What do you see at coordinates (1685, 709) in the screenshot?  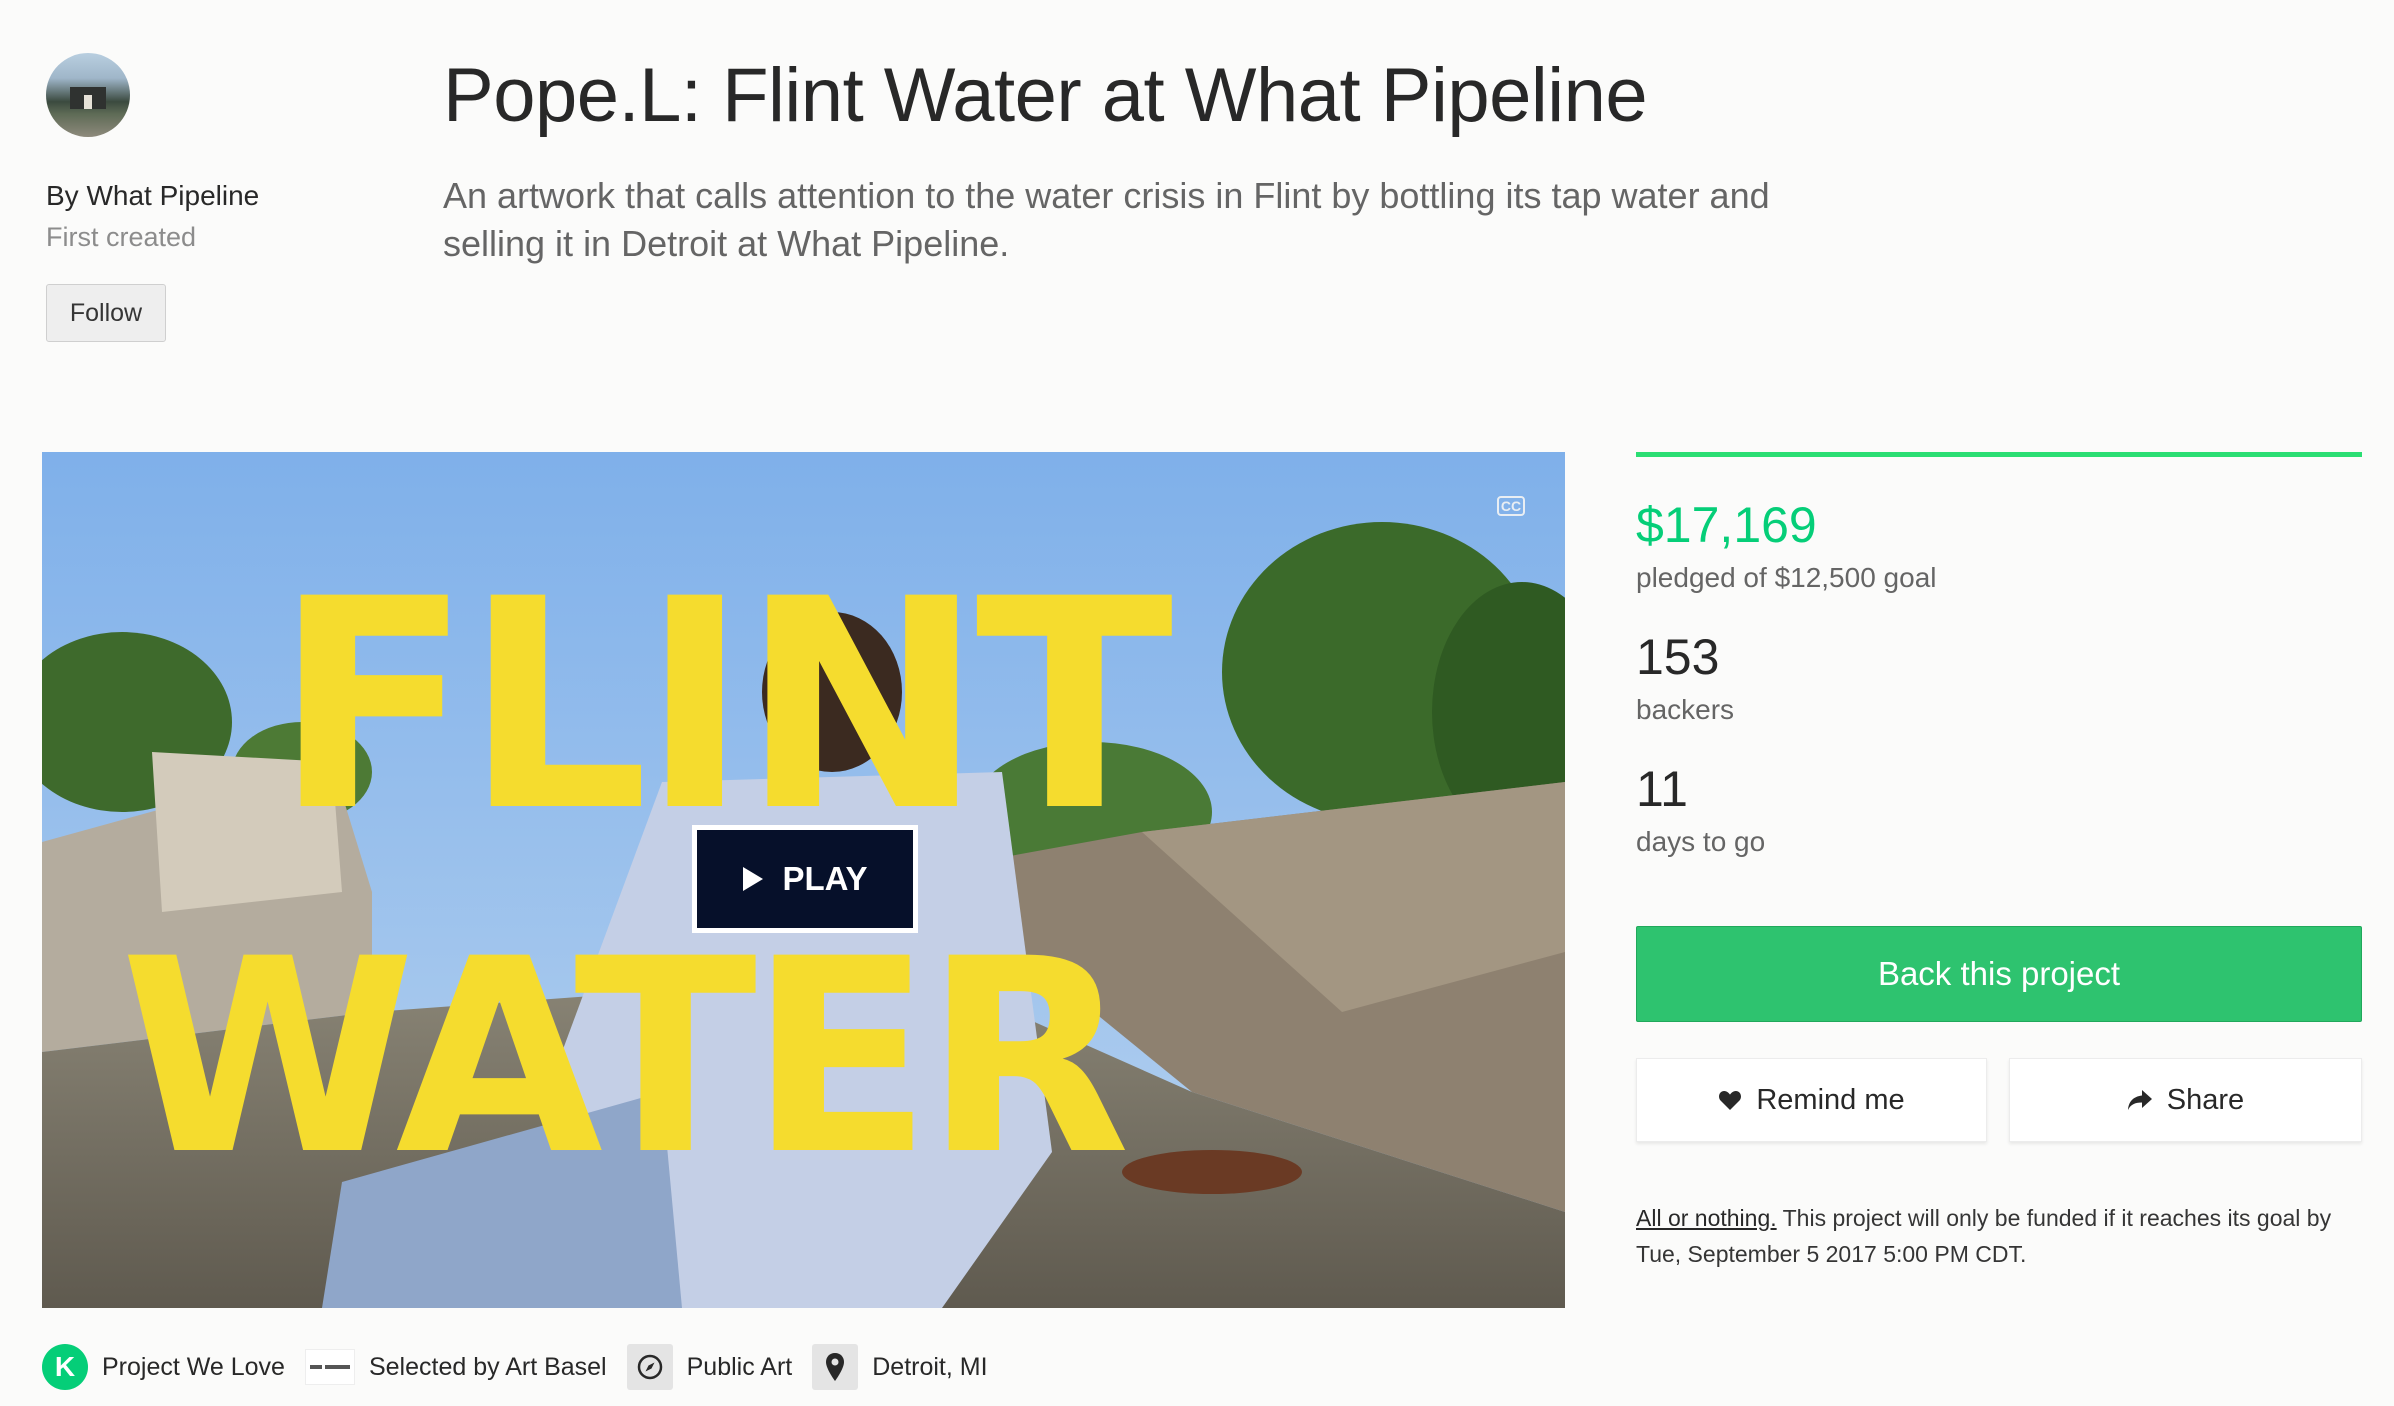 I see `backers-label: backers` at bounding box center [1685, 709].